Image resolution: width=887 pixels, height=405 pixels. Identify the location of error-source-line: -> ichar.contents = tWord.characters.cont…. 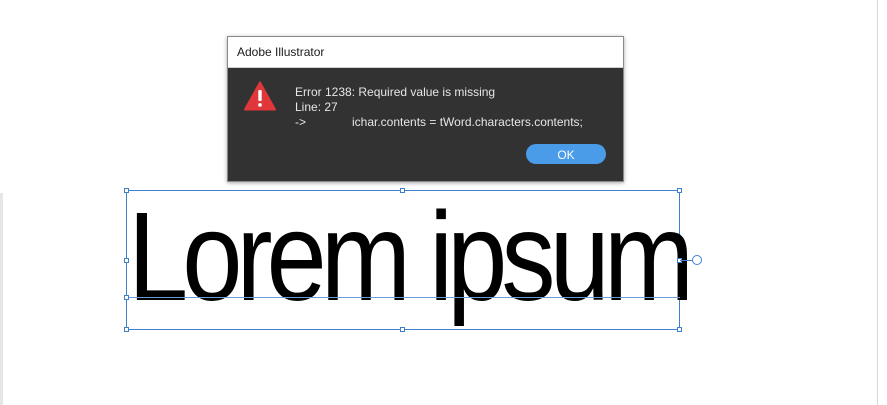
(450, 122).